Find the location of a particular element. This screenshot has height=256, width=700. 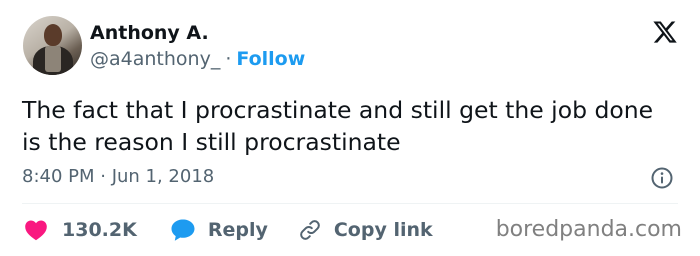

reply-button: Reply is located at coordinates (219, 230).